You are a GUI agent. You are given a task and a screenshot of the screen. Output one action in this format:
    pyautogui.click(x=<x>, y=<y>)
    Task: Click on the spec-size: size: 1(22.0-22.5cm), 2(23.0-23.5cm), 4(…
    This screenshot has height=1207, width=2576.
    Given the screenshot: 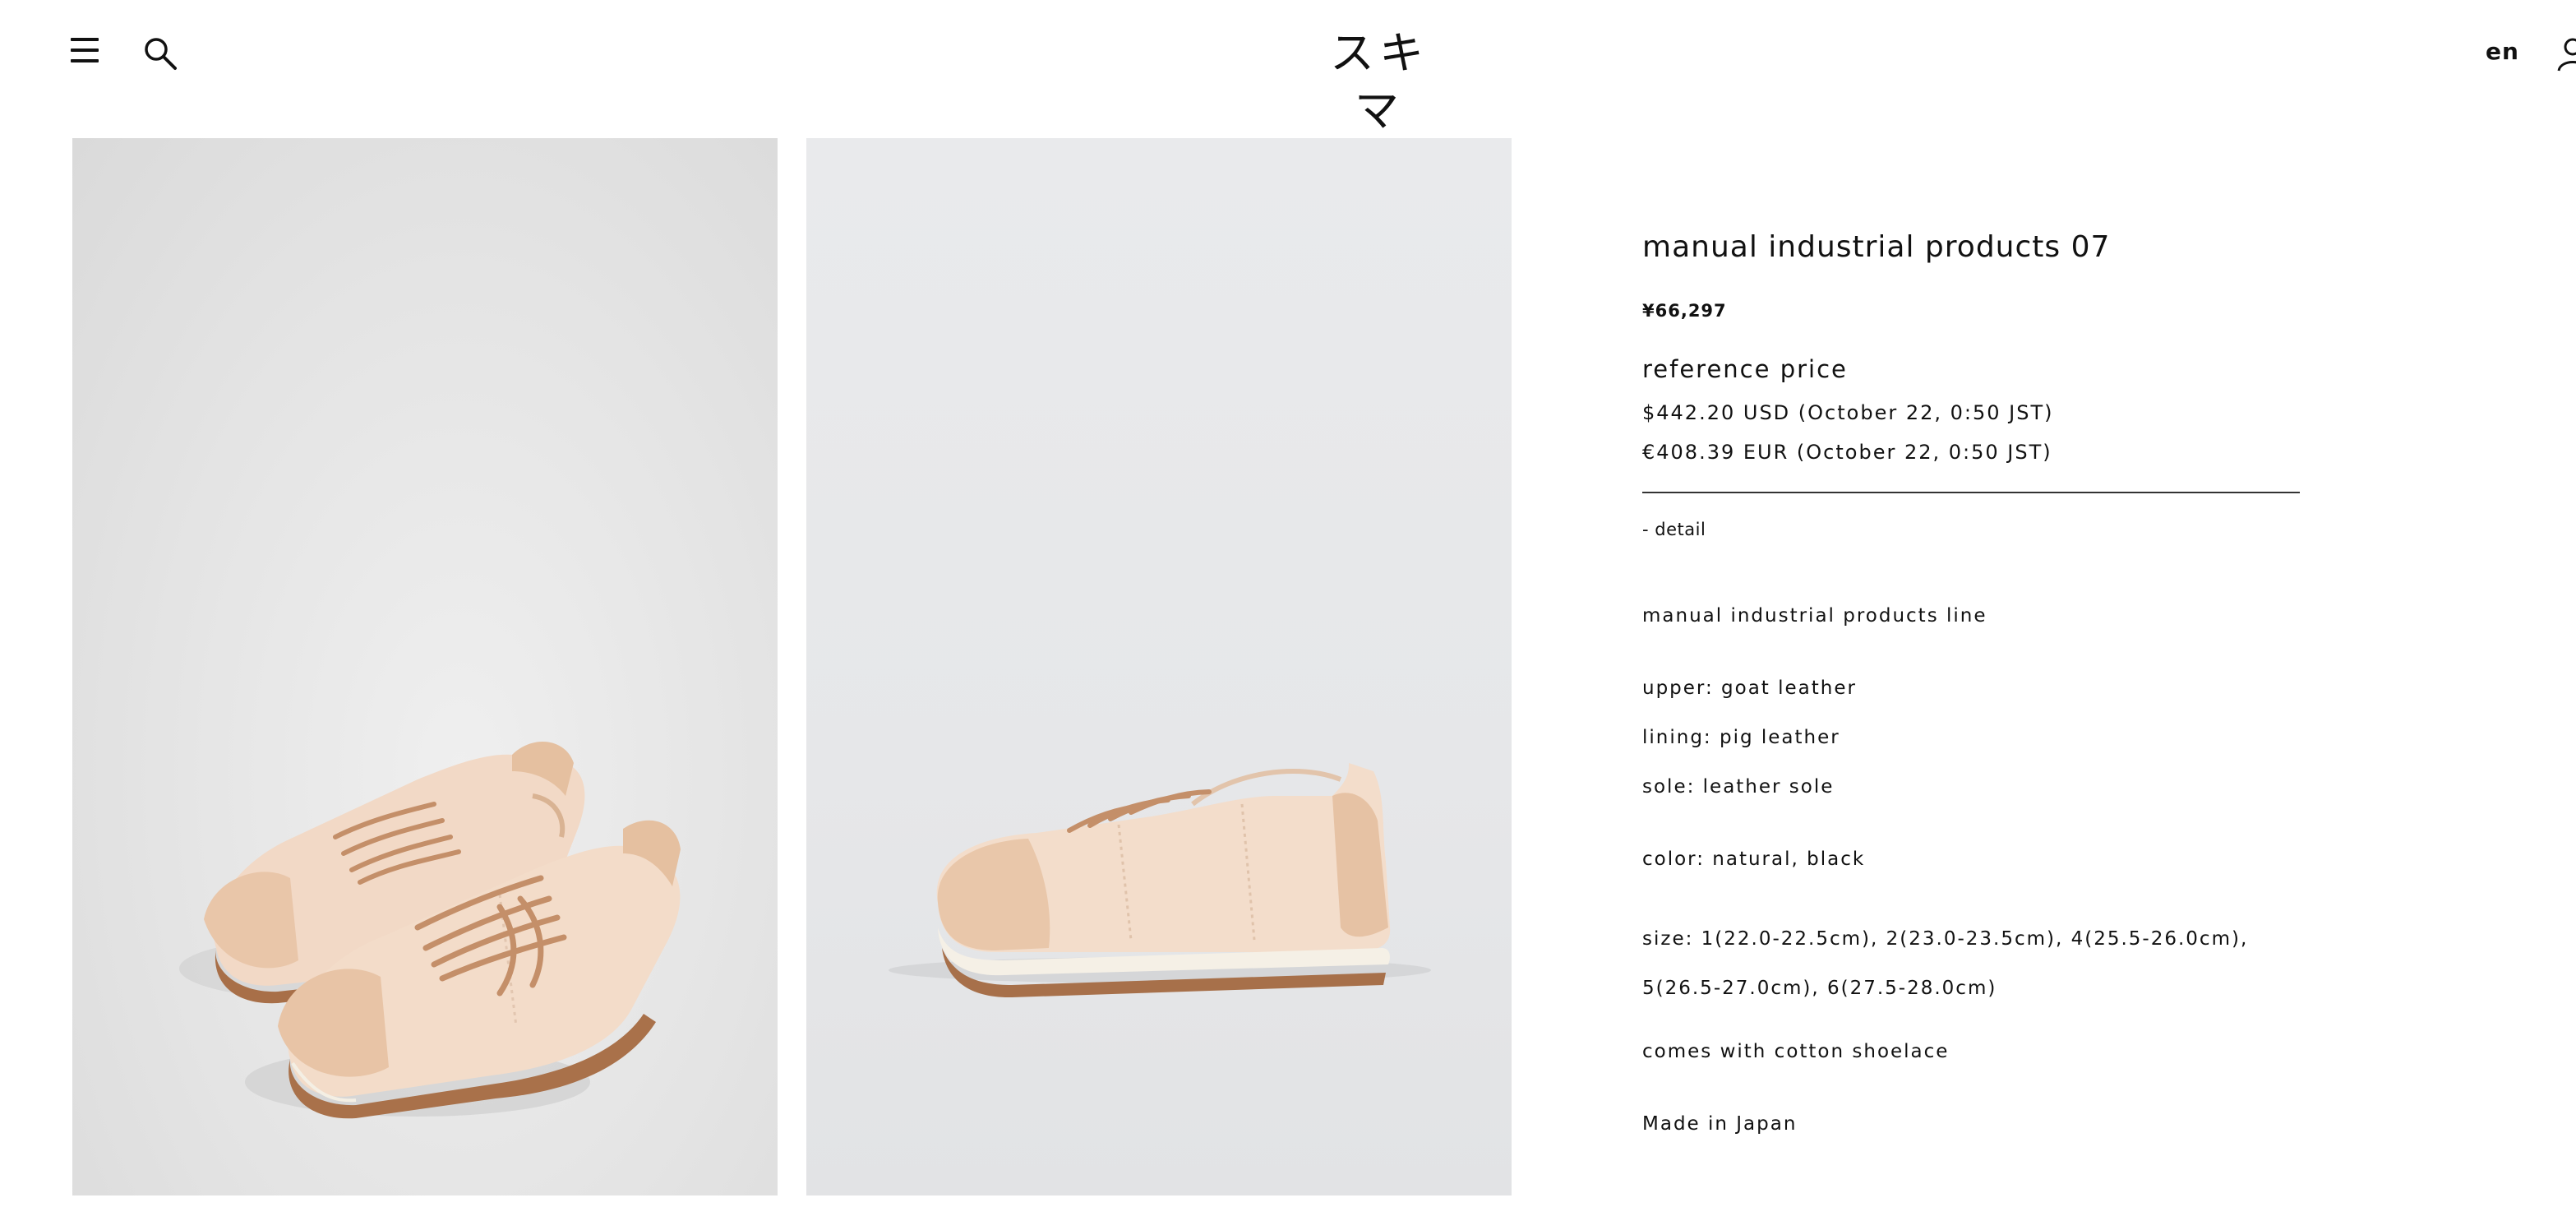 What is the action you would take?
    pyautogui.click(x=1946, y=963)
    